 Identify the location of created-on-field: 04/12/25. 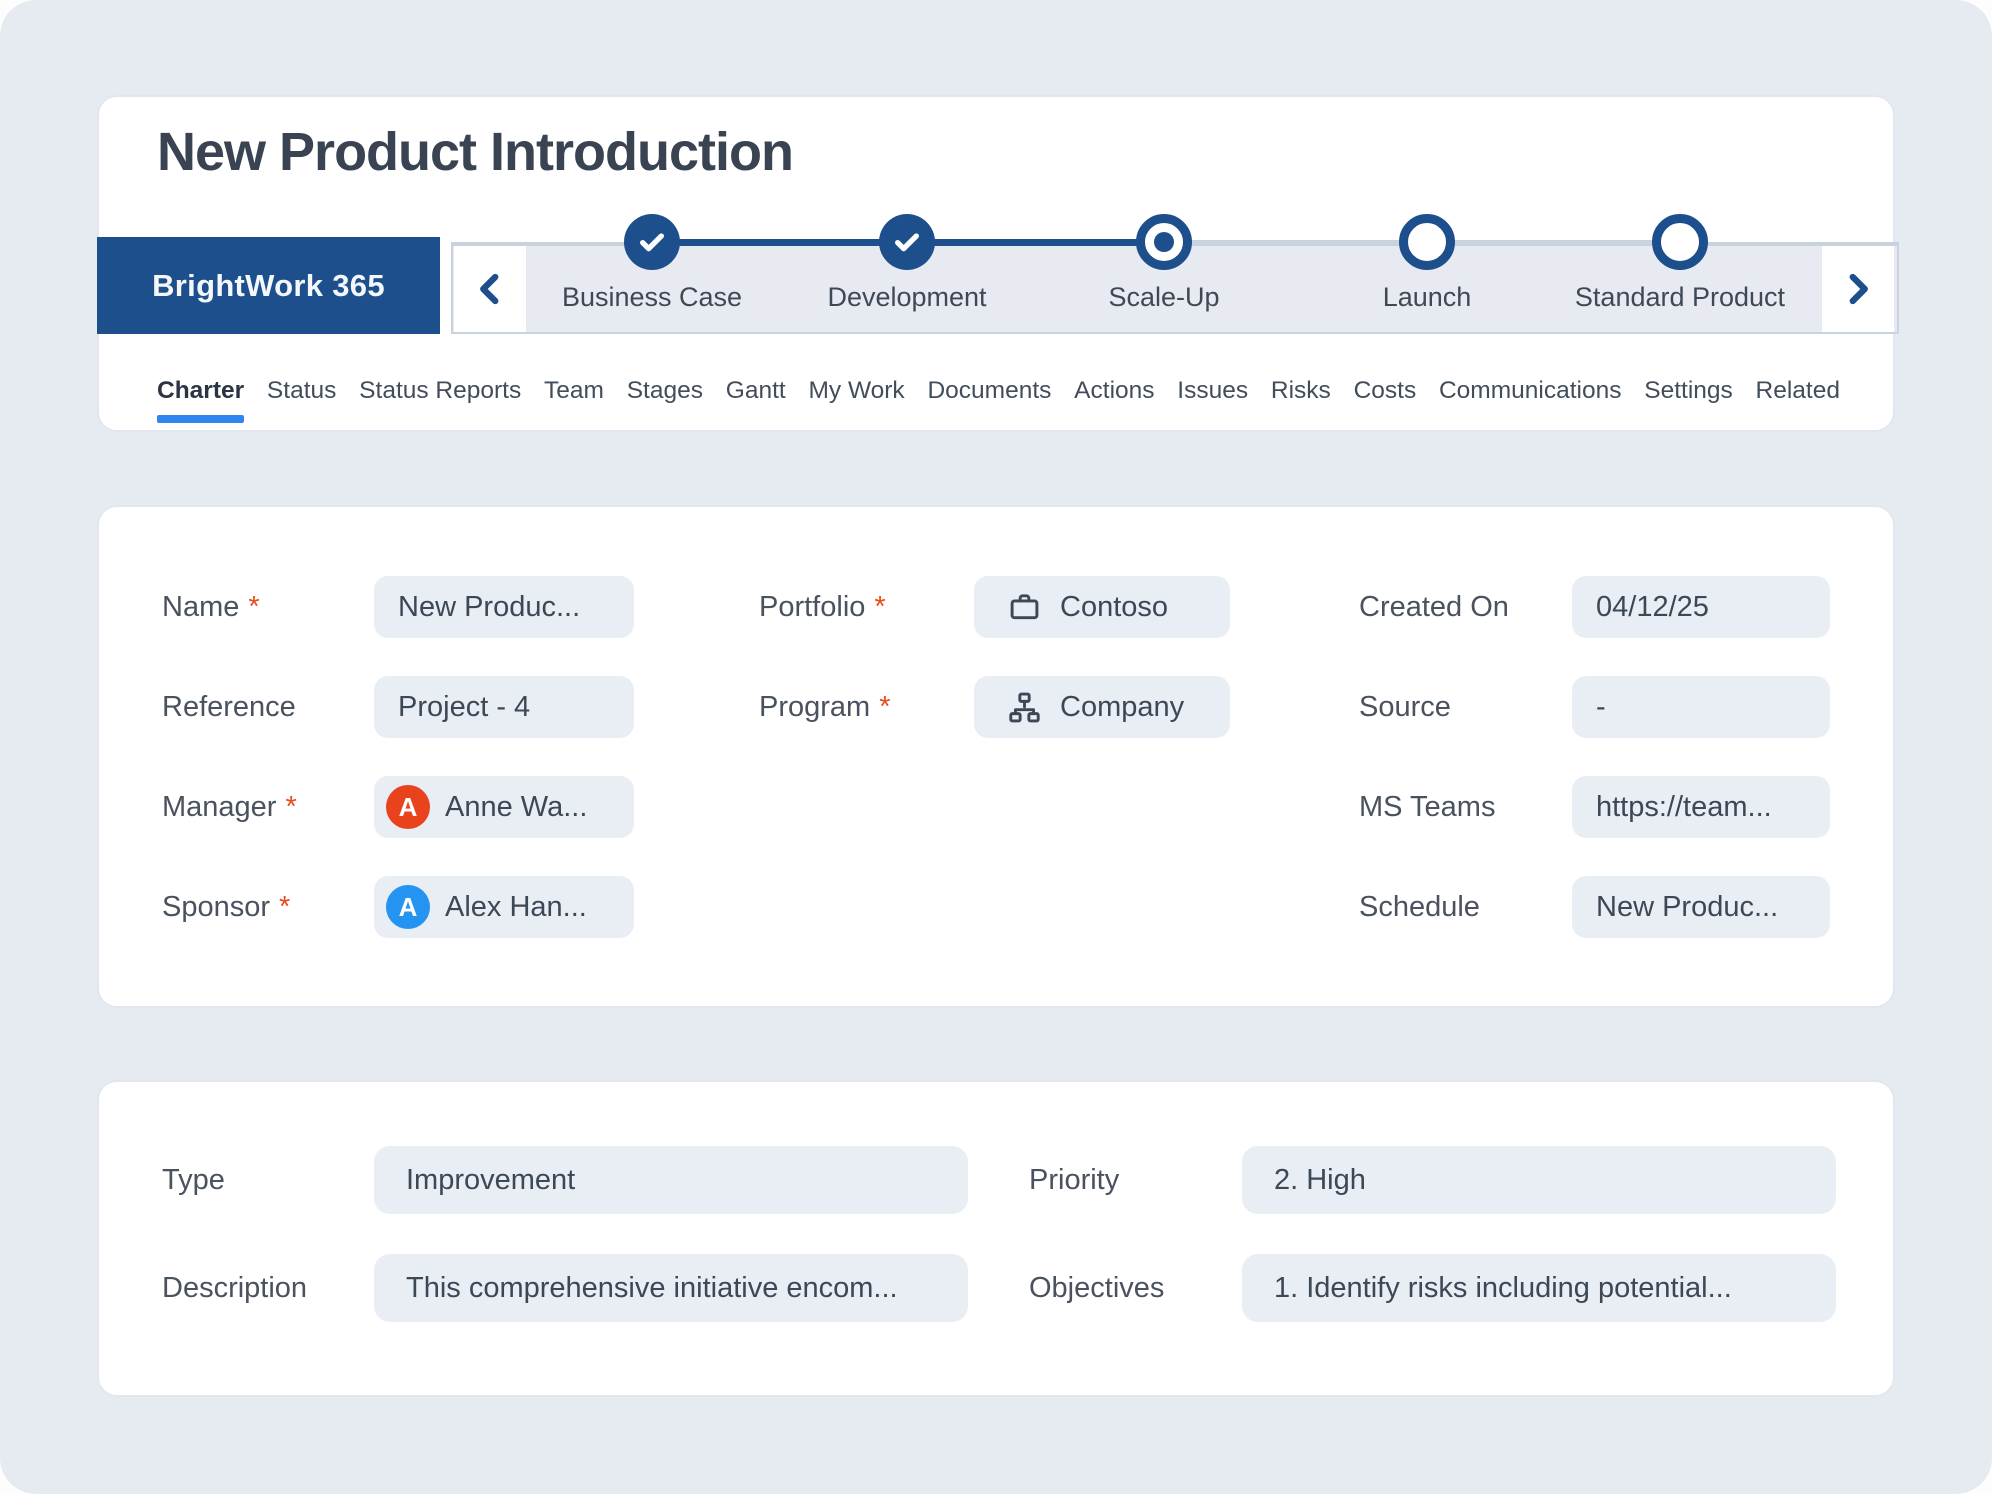
(1701, 607).